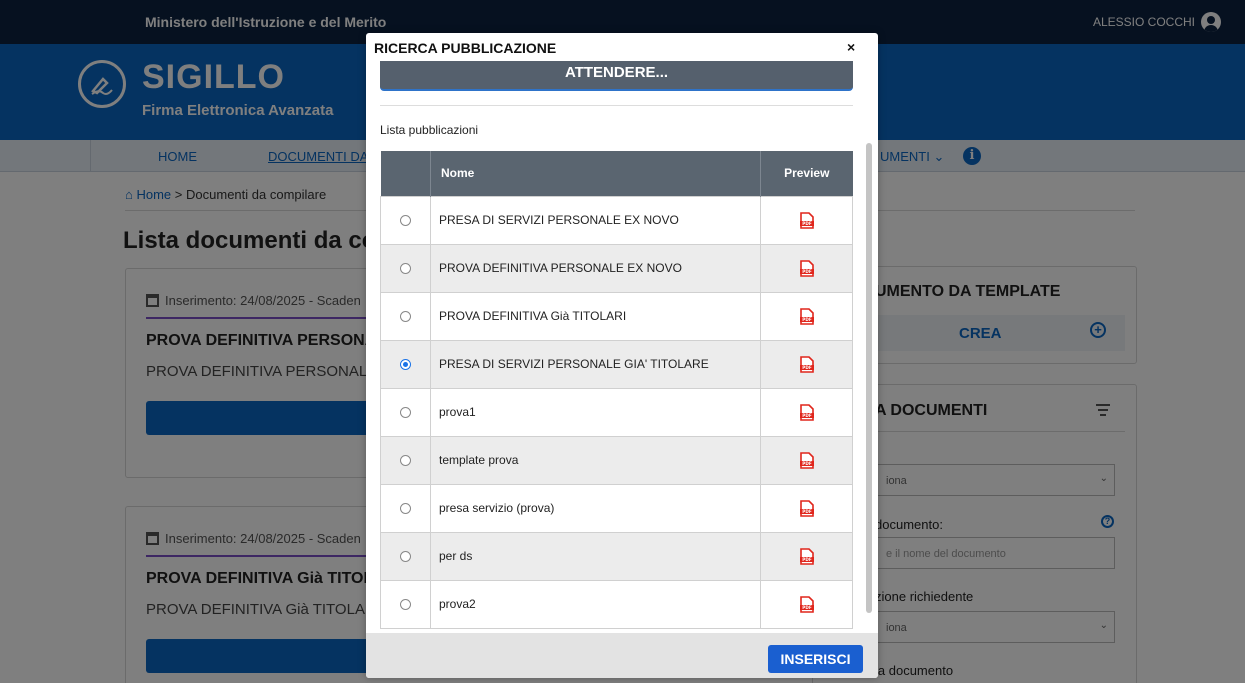 This screenshot has width=1245, height=683. Describe the element at coordinates (595, 556) in the screenshot. I see `row-name: per ds` at that location.